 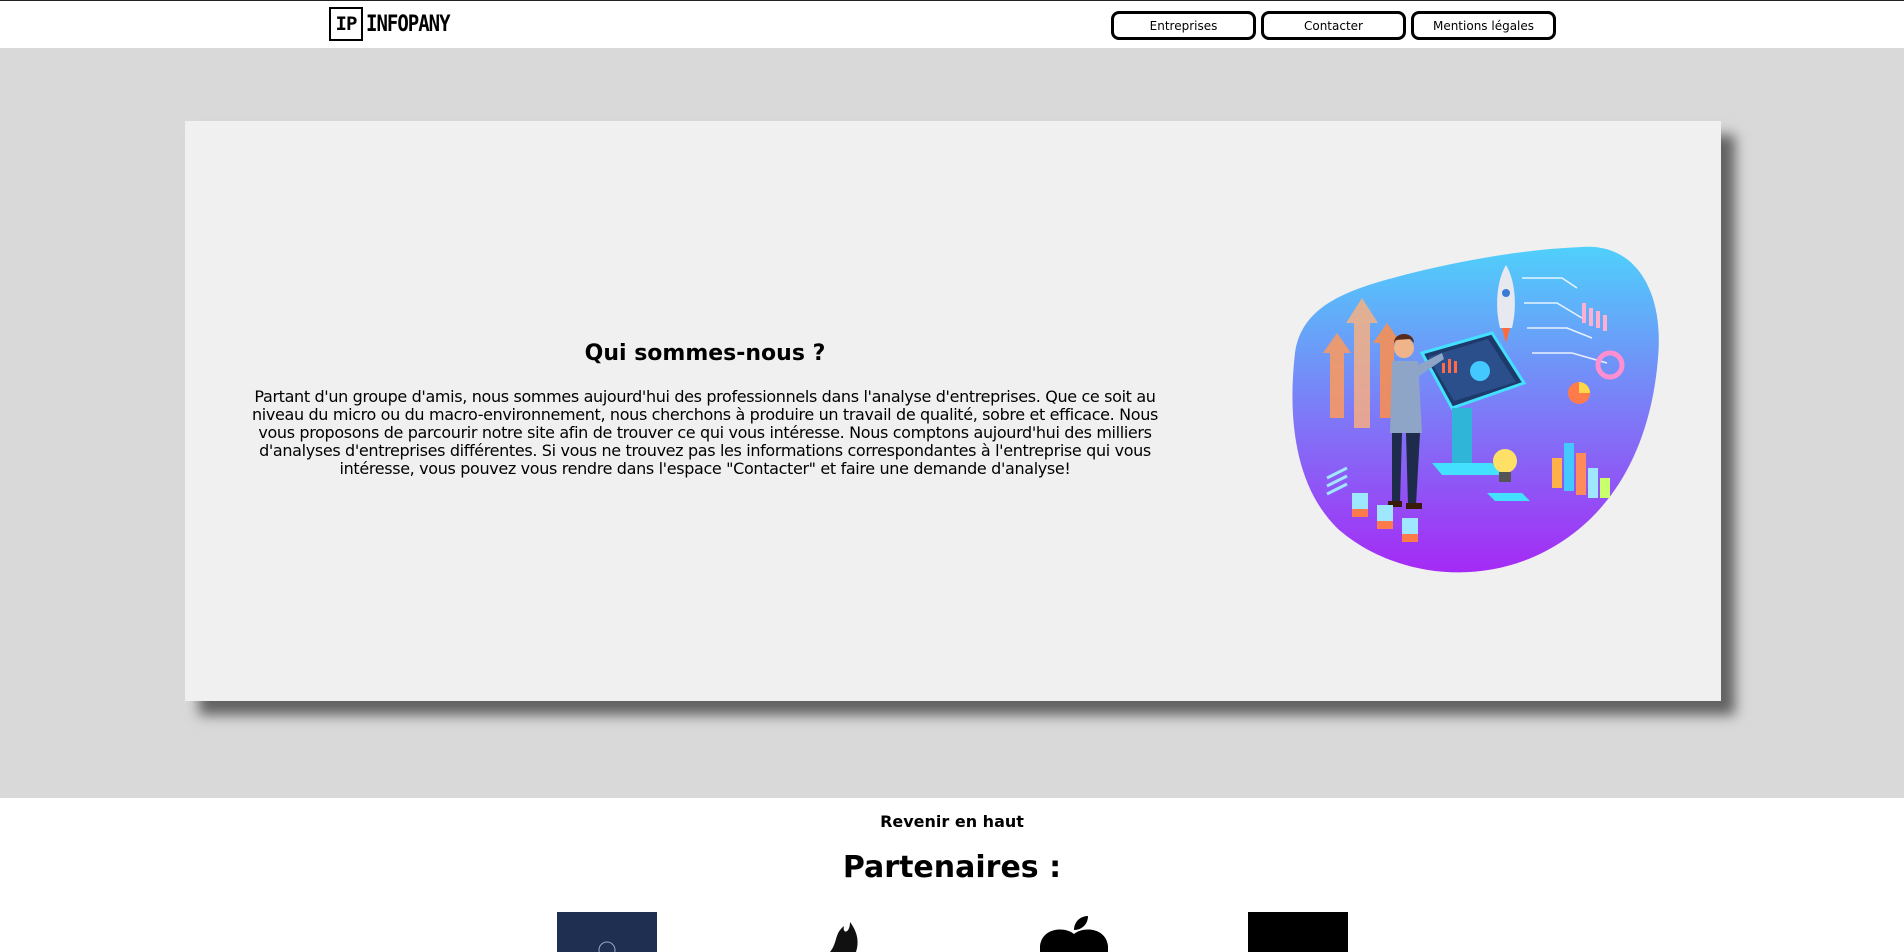 I want to click on black-square-logo, so click(x=1298, y=932).